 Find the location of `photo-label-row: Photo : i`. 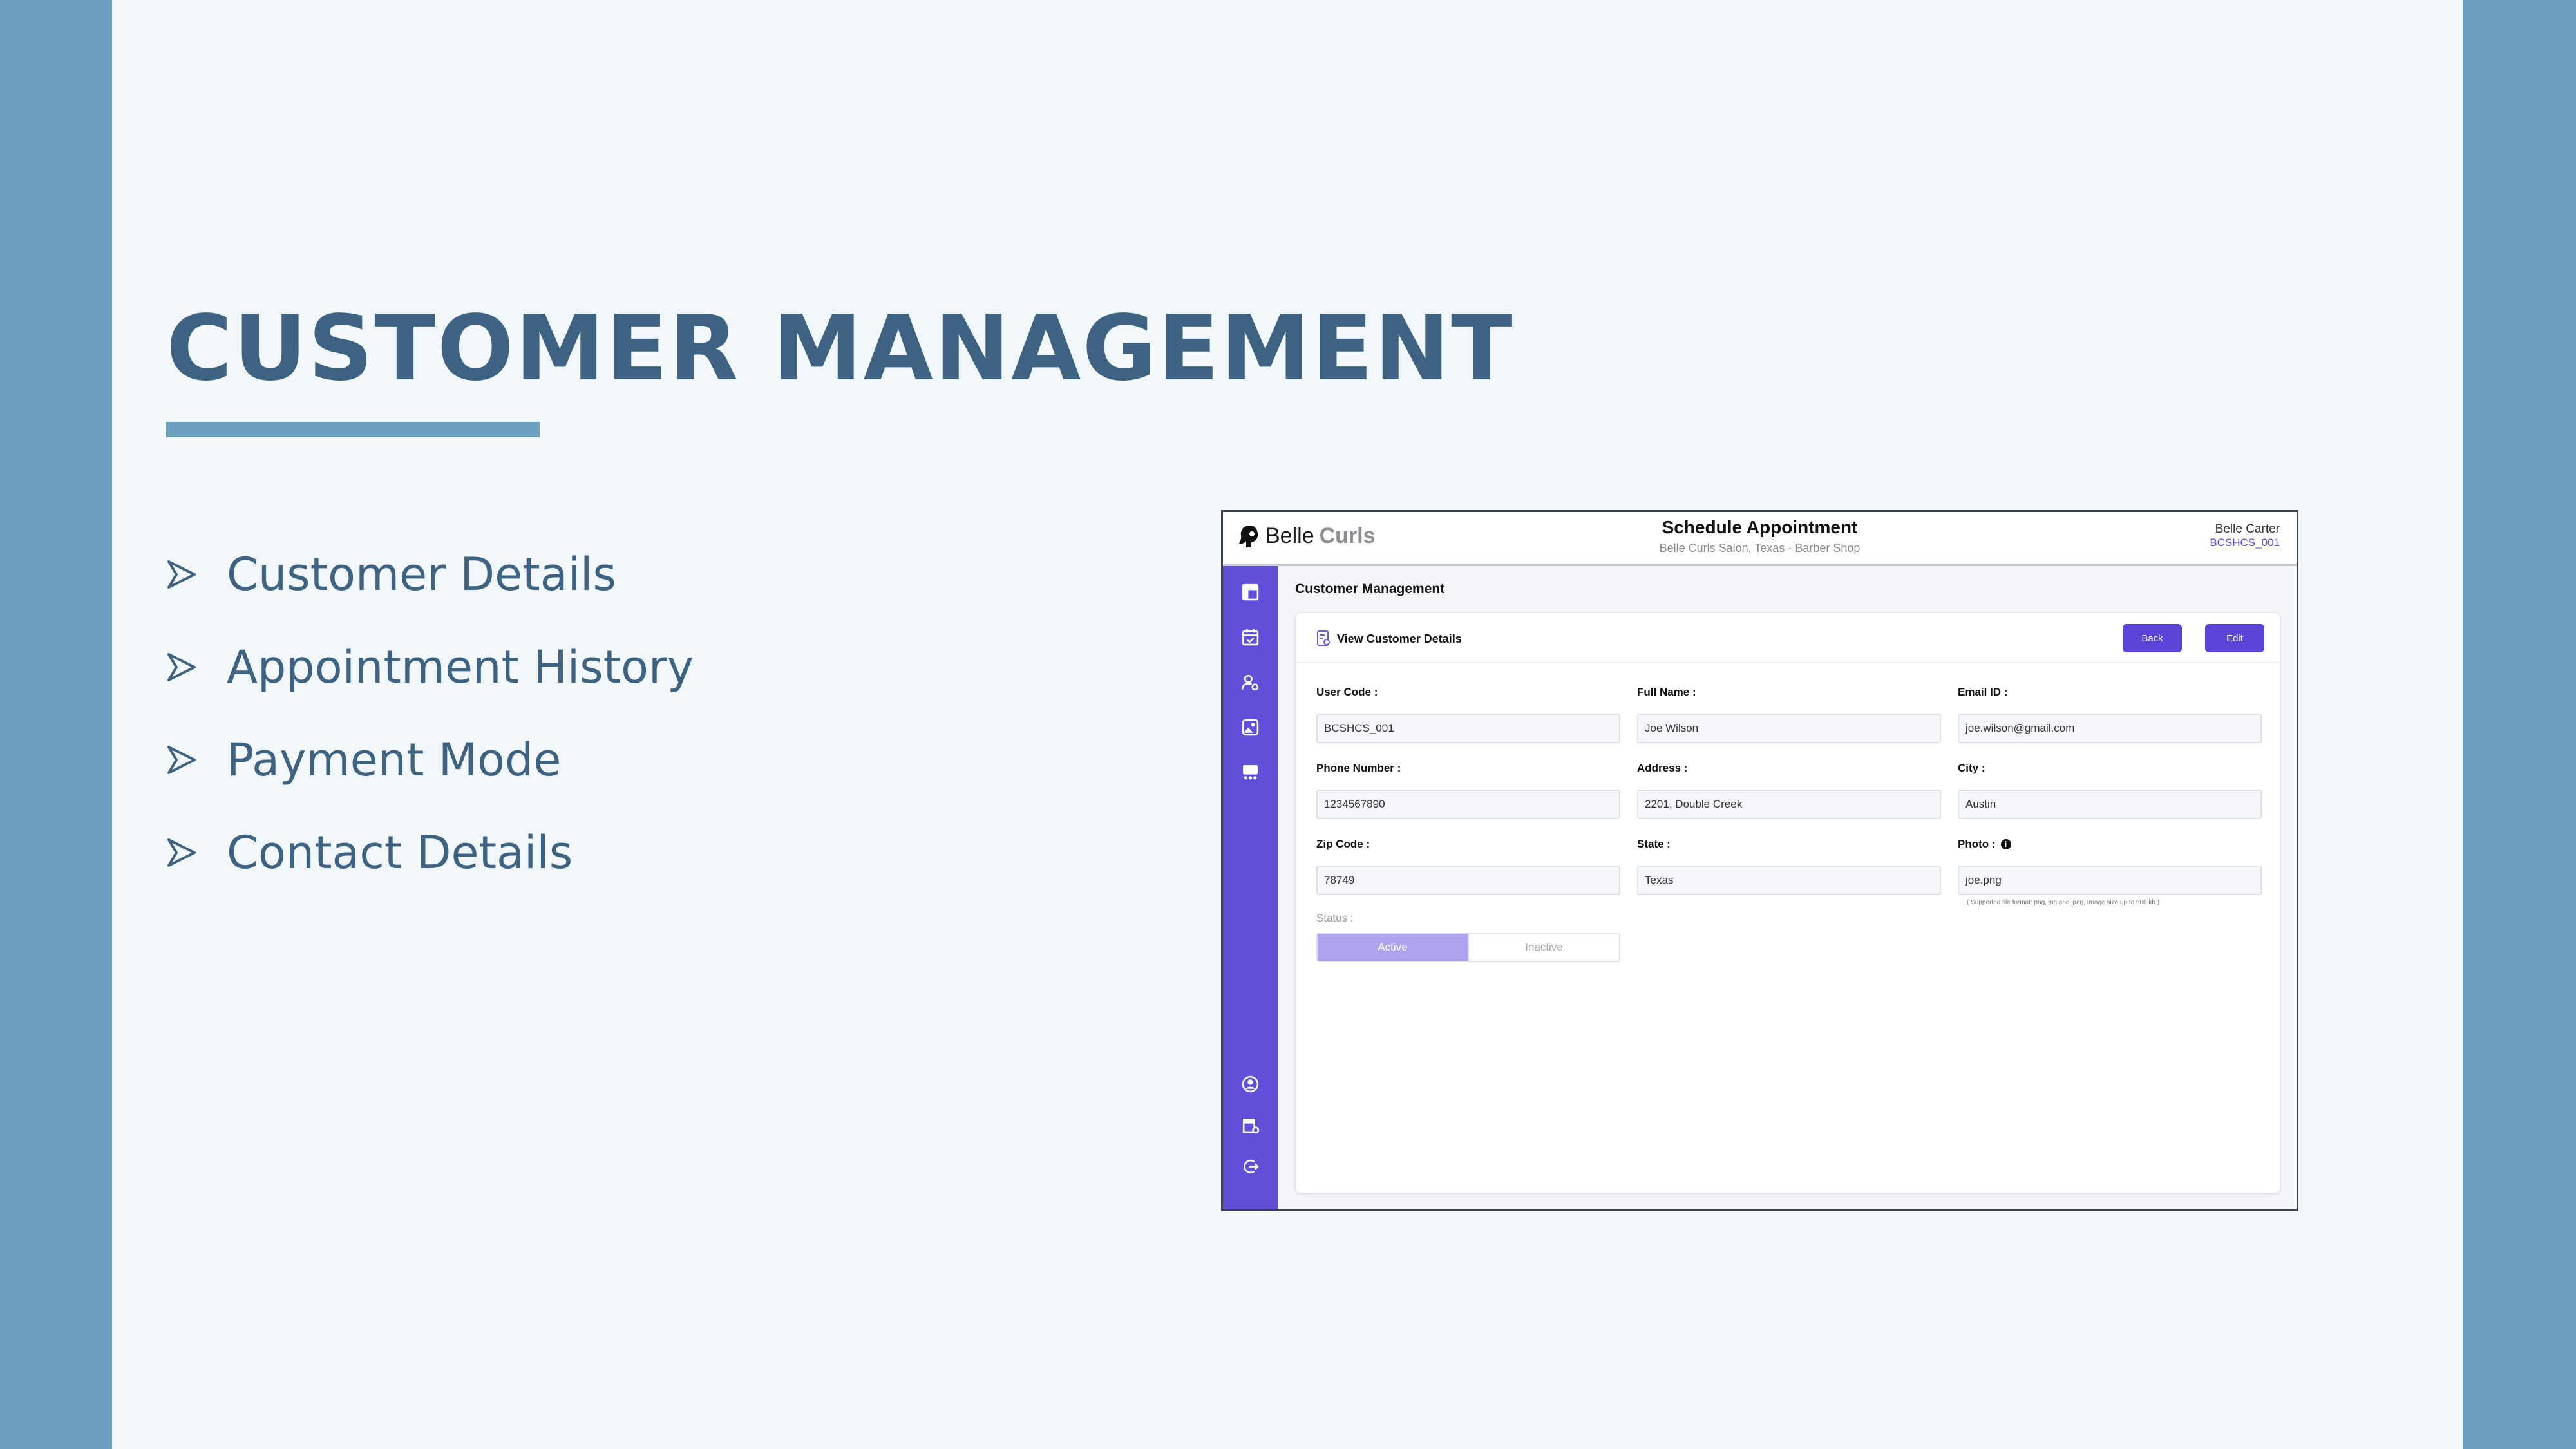

photo-label-row: Photo : i is located at coordinates (2110, 845).